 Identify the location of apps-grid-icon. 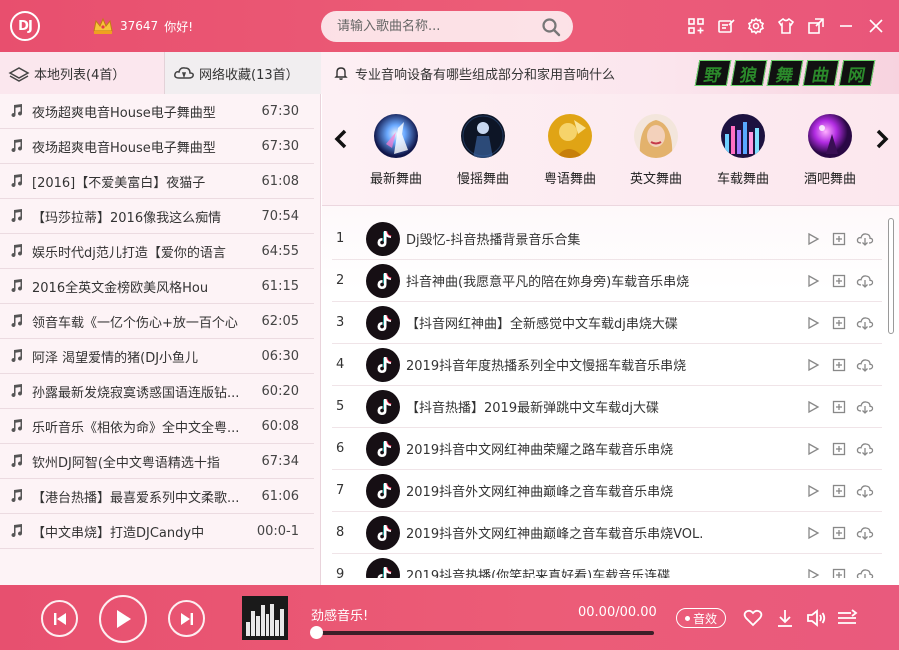
(696, 26).